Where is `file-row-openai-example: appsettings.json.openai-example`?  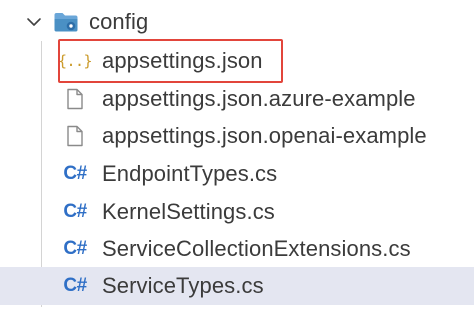
file-row-openai-example: appsettings.json.openai-example is located at coordinates (237, 136).